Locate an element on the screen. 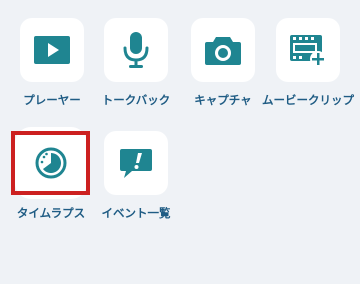  play-icon is located at coordinates (52, 50).